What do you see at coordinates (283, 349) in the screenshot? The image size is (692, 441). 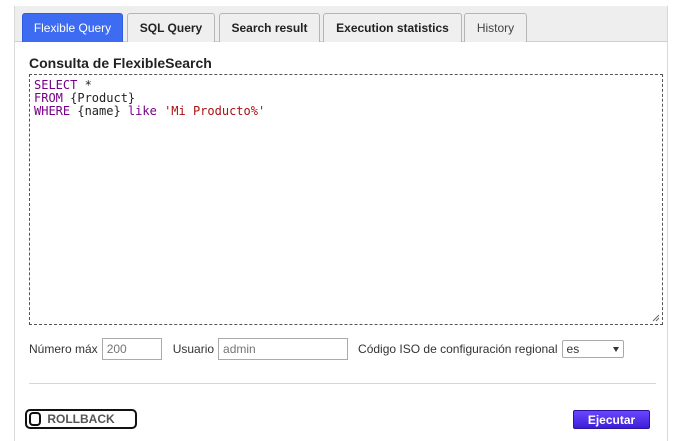 I see `user-input` at bounding box center [283, 349].